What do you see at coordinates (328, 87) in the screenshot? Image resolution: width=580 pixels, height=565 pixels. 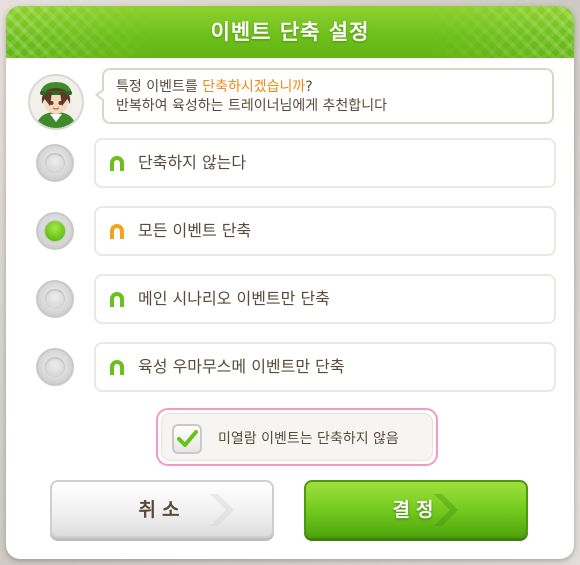 I see `prompt-line-1: 특정 이벤트를 단축하시겠습니까?` at bounding box center [328, 87].